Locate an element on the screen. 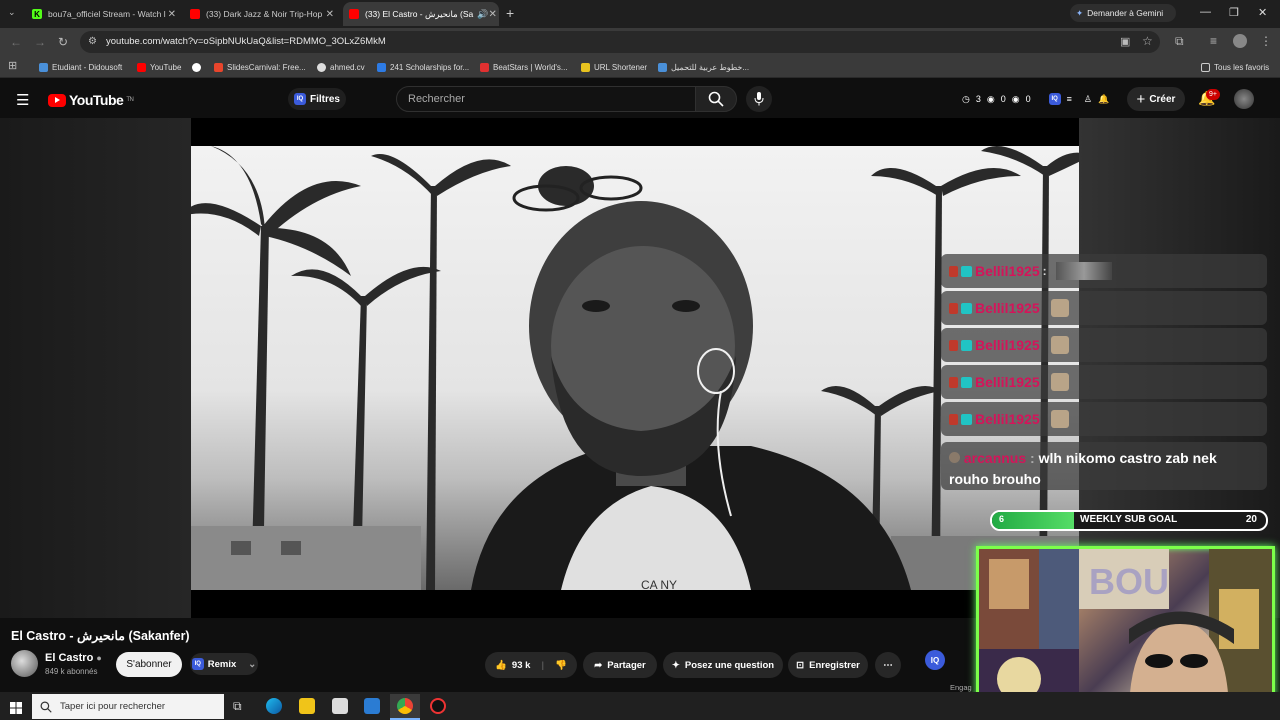 This screenshot has height=720, width=1280. notification-off-icon: 🔔 is located at coordinates (1103, 99).